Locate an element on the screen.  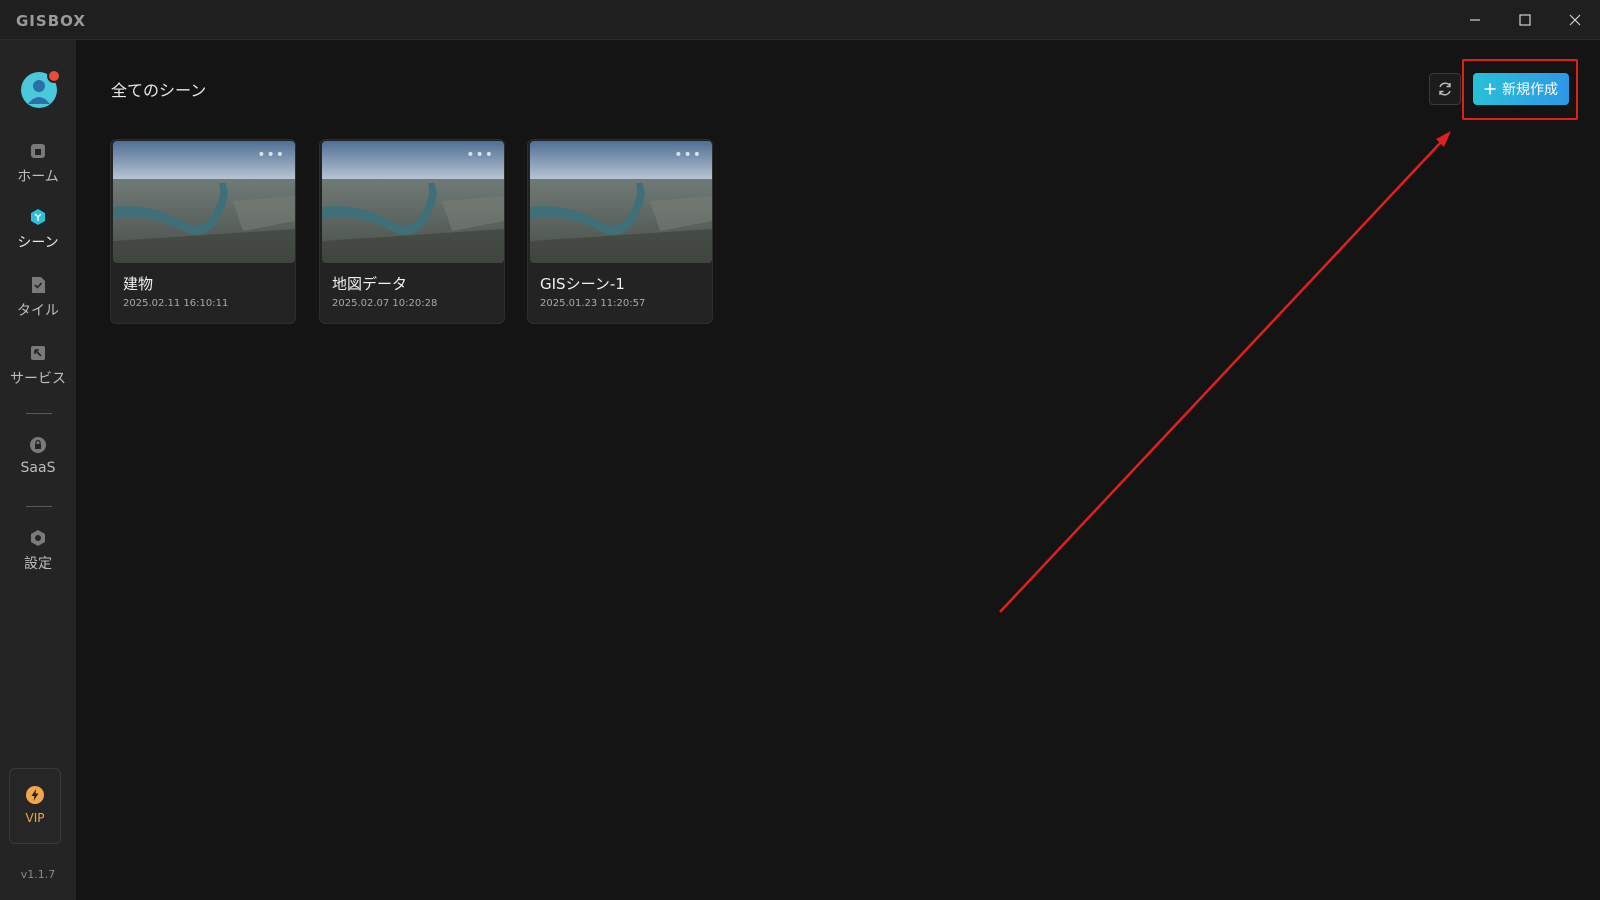
sidebar-item-settings: 設定 is located at coordinates (38, 555).